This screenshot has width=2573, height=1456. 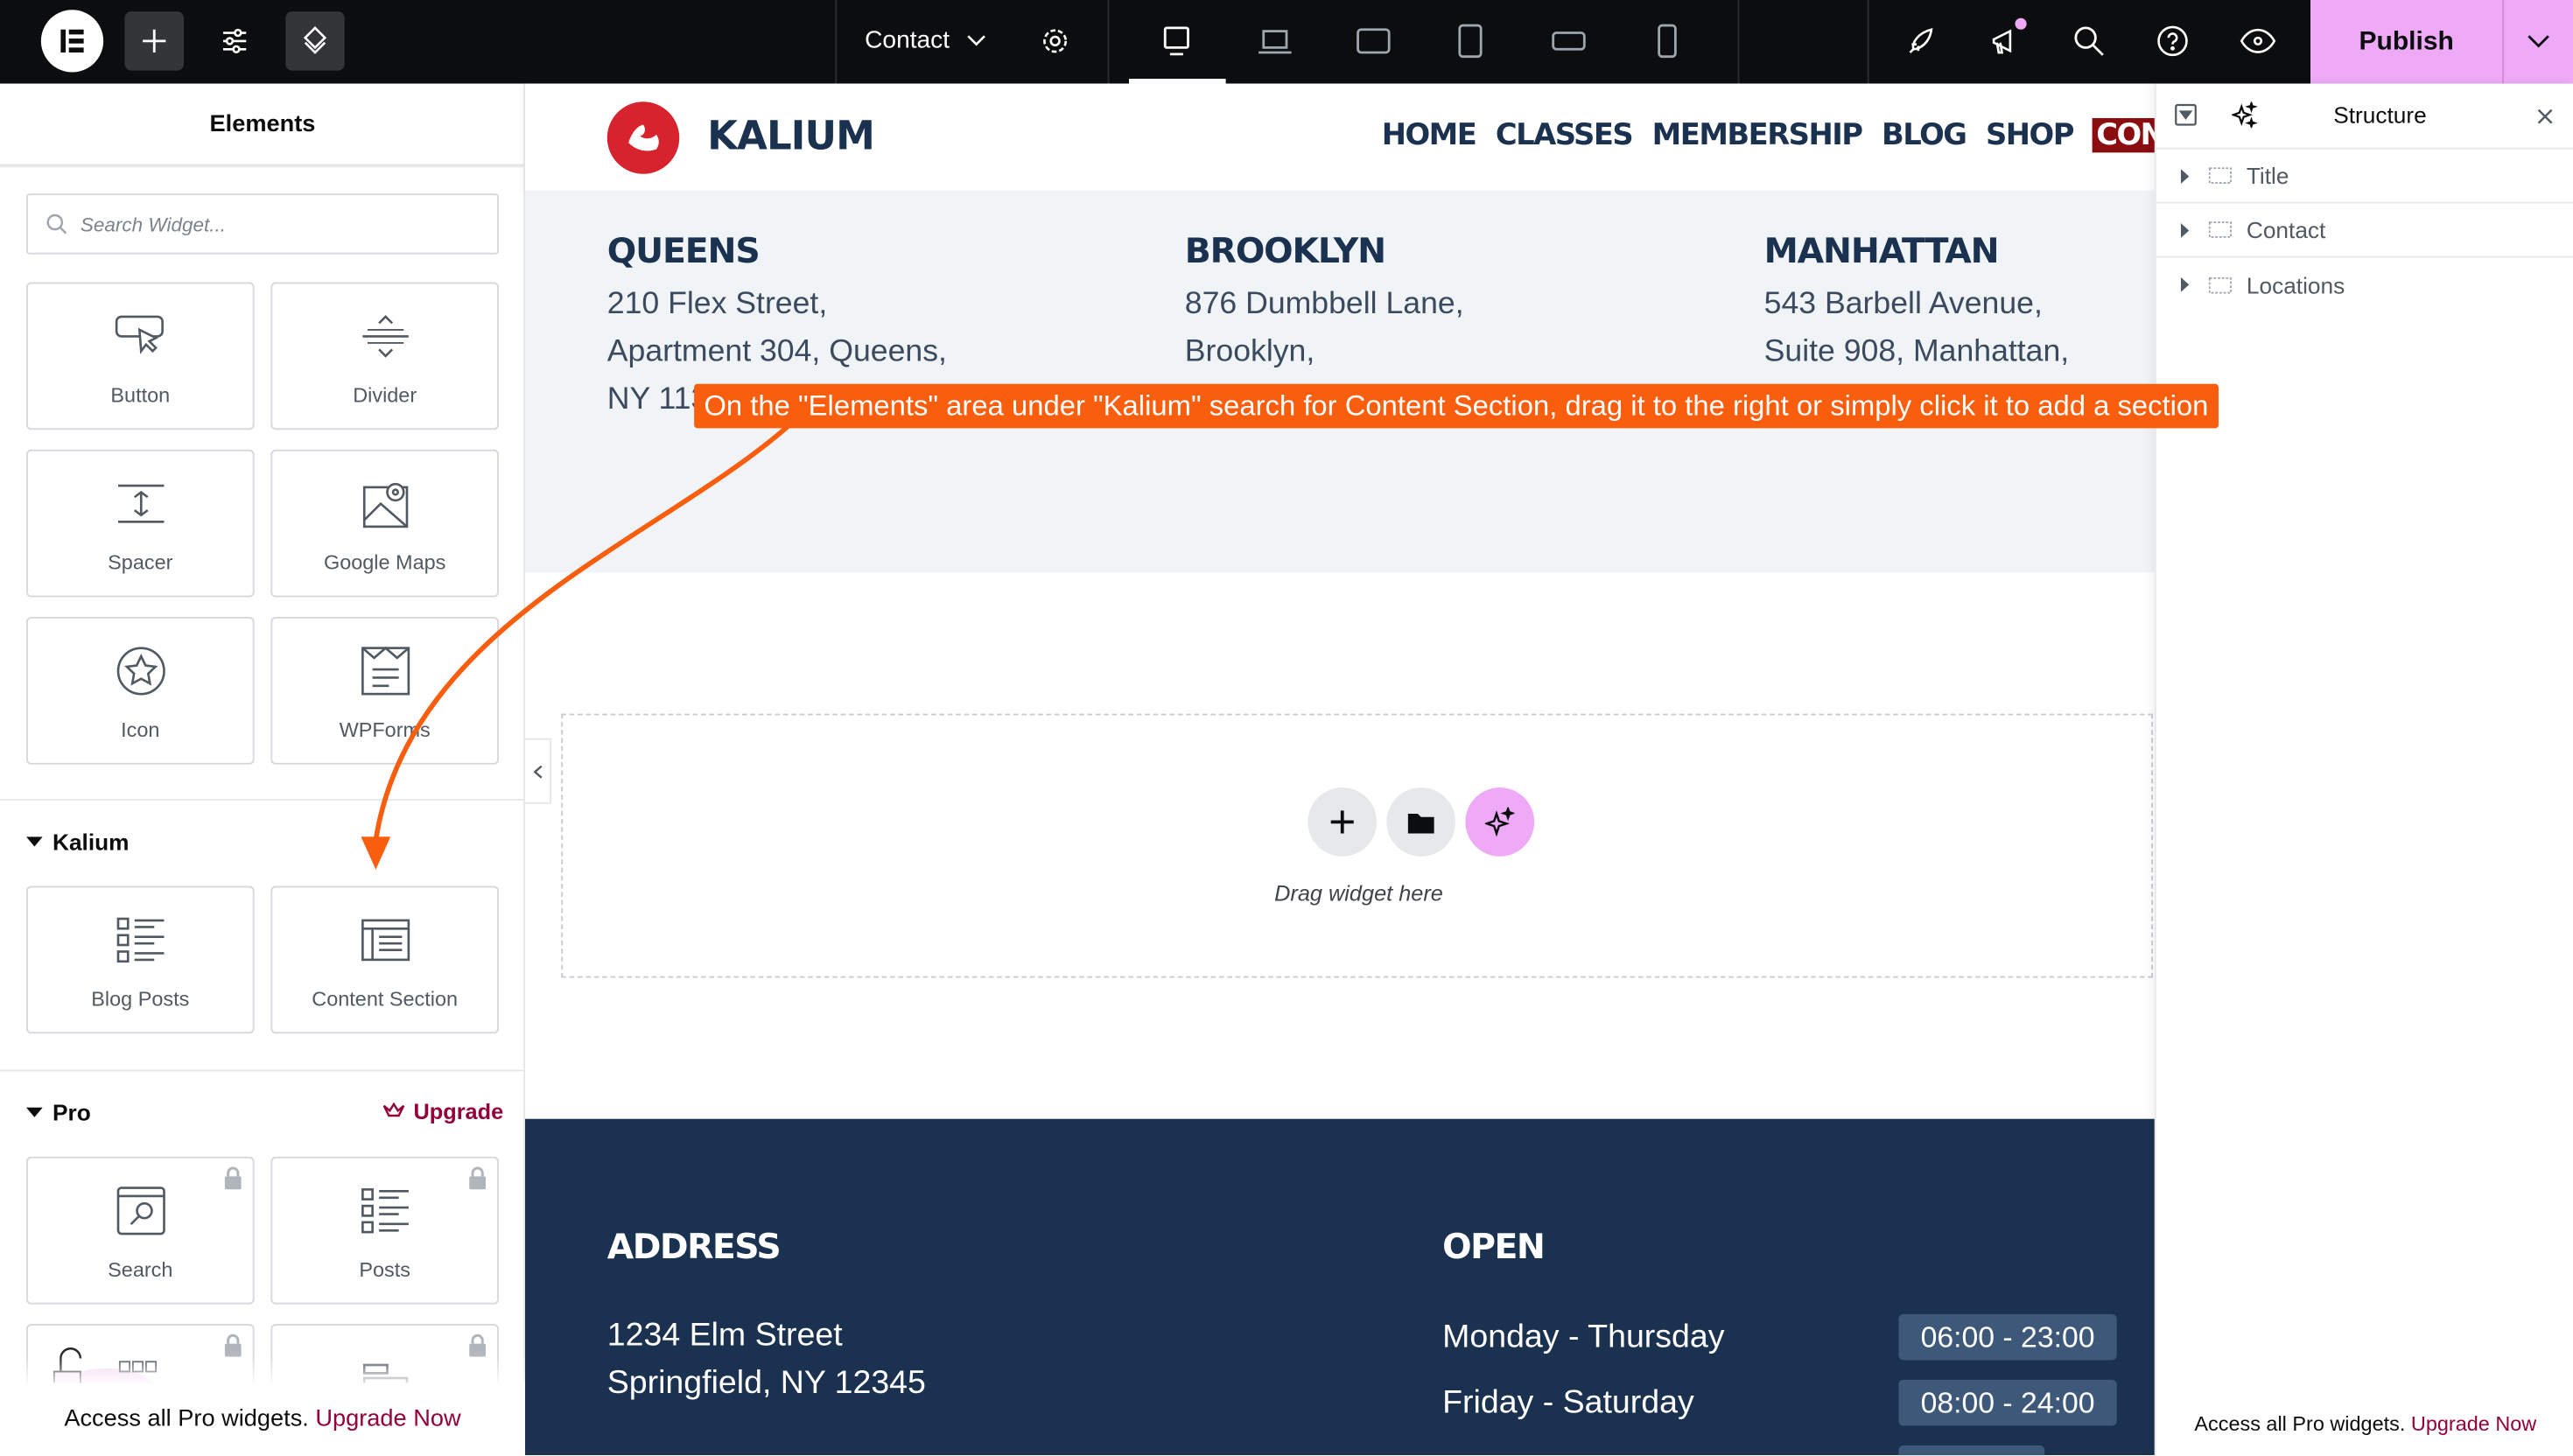 I want to click on search-icon, so click(x=2089, y=41).